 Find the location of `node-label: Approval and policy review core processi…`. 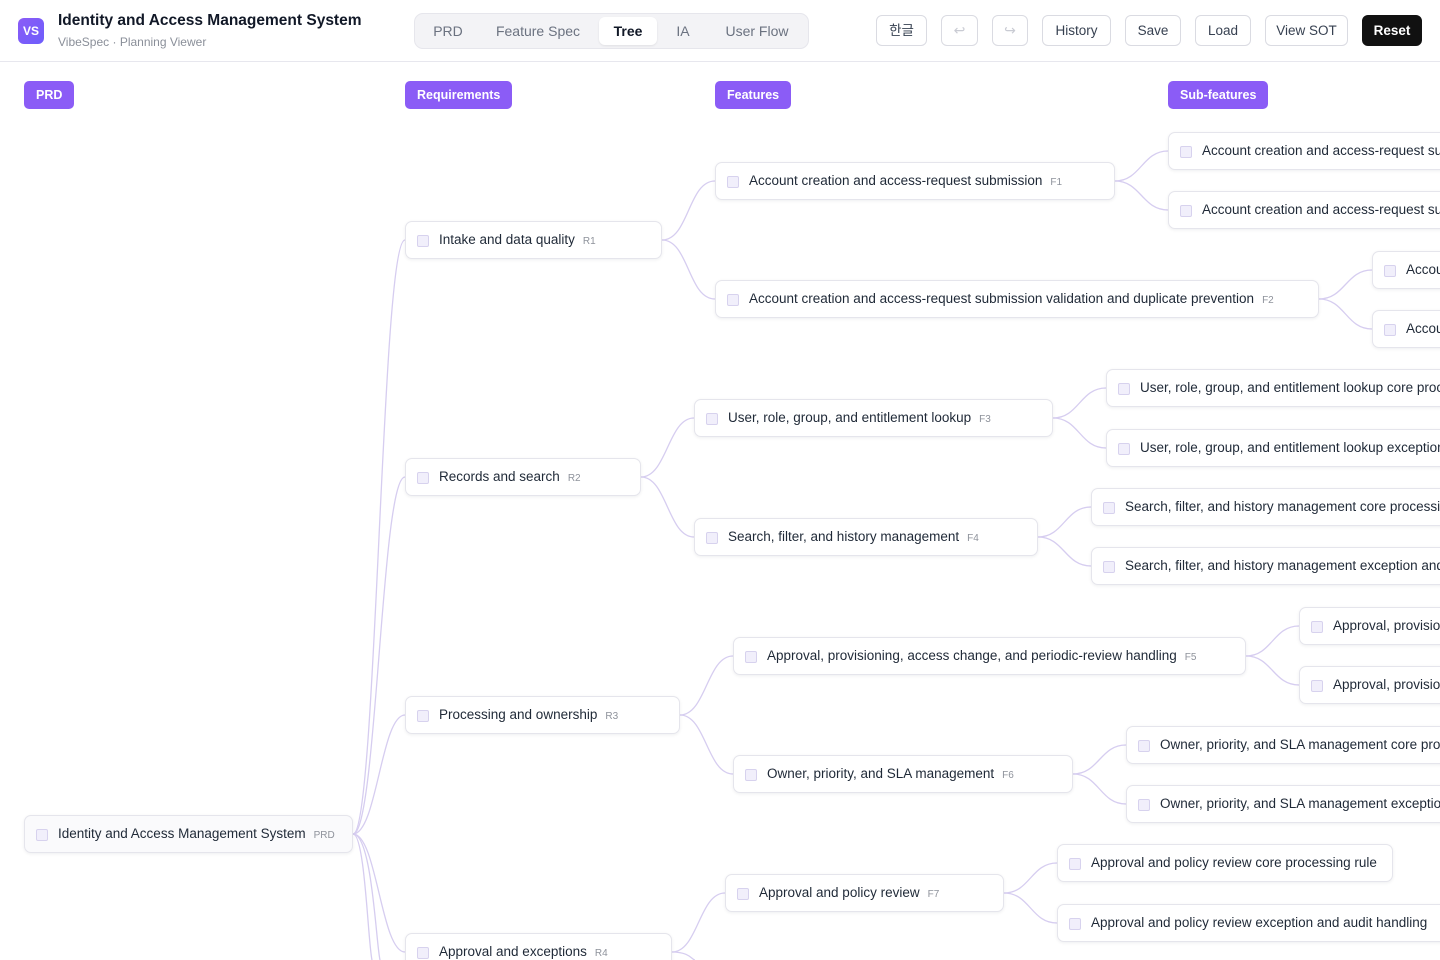

node-label: Approval and policy review core processi… is located at coordinates (1234, 862).